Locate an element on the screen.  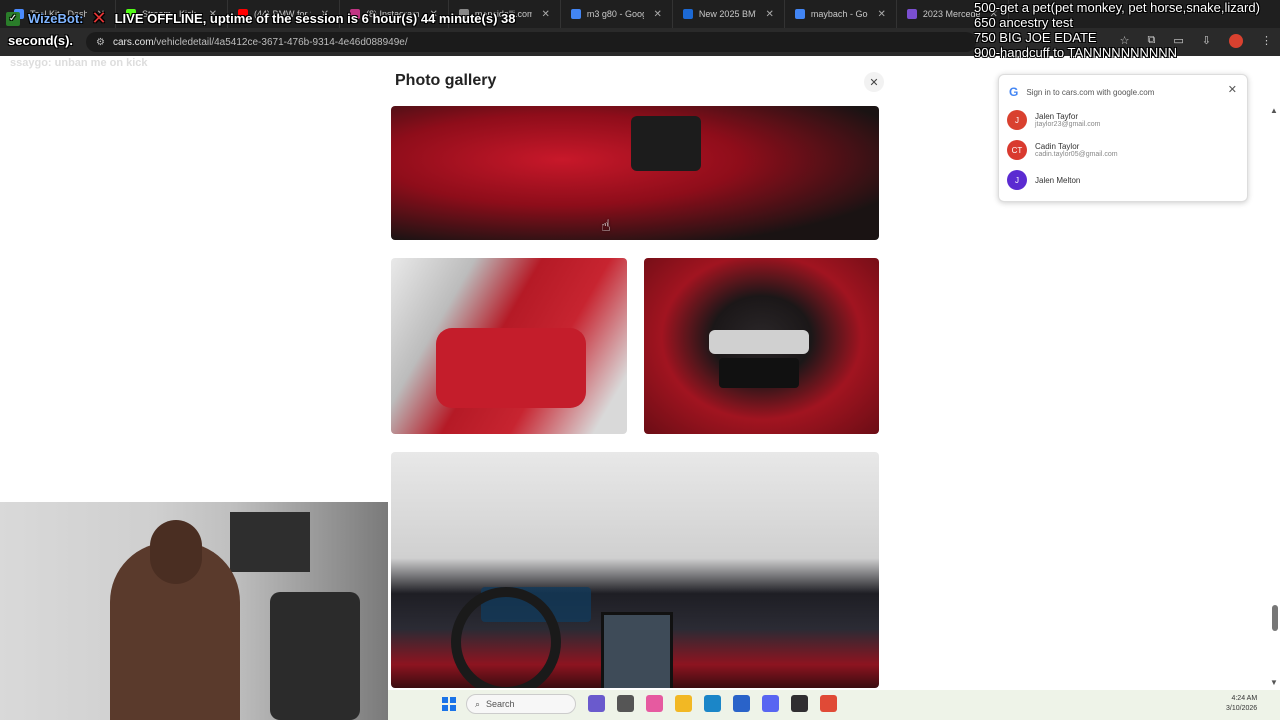
browser-tab: m3 g80 - Google ✕ is located at coordinates (617, 14).